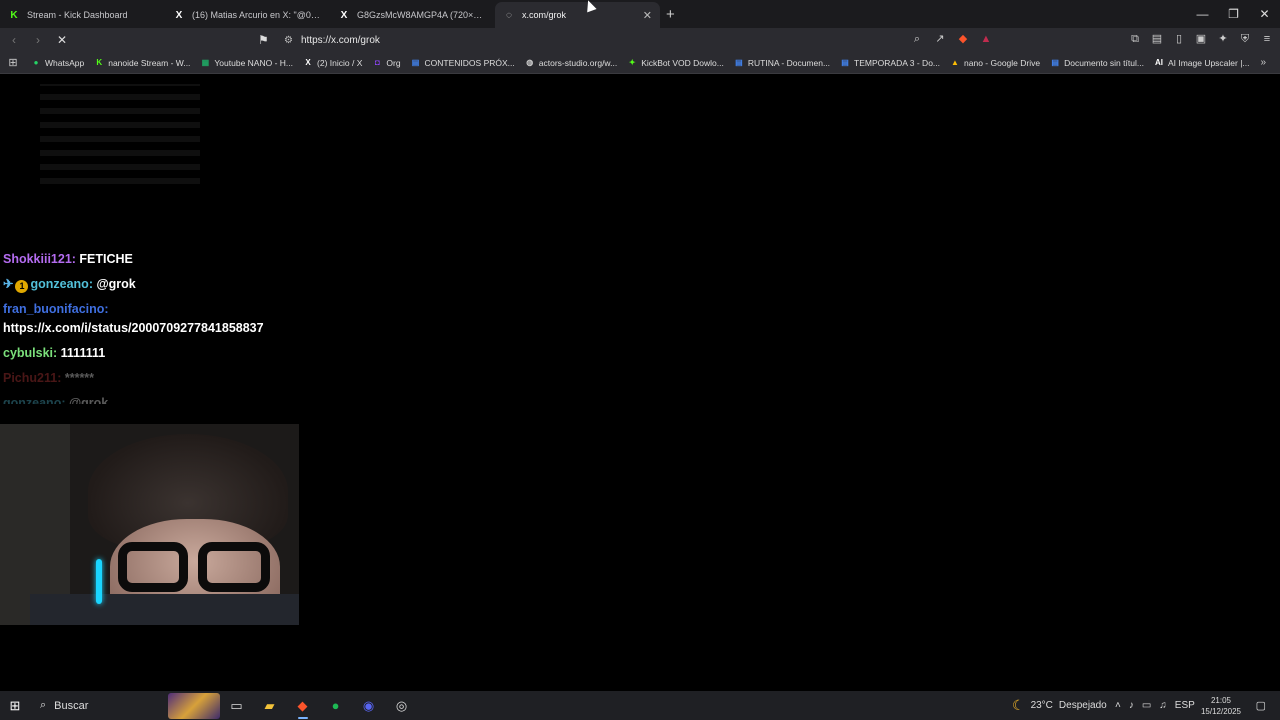 Image resolution: width=1280 pixels, height=720 pixels. I want to click on maximize-button: ❐, so click(1233, 14).